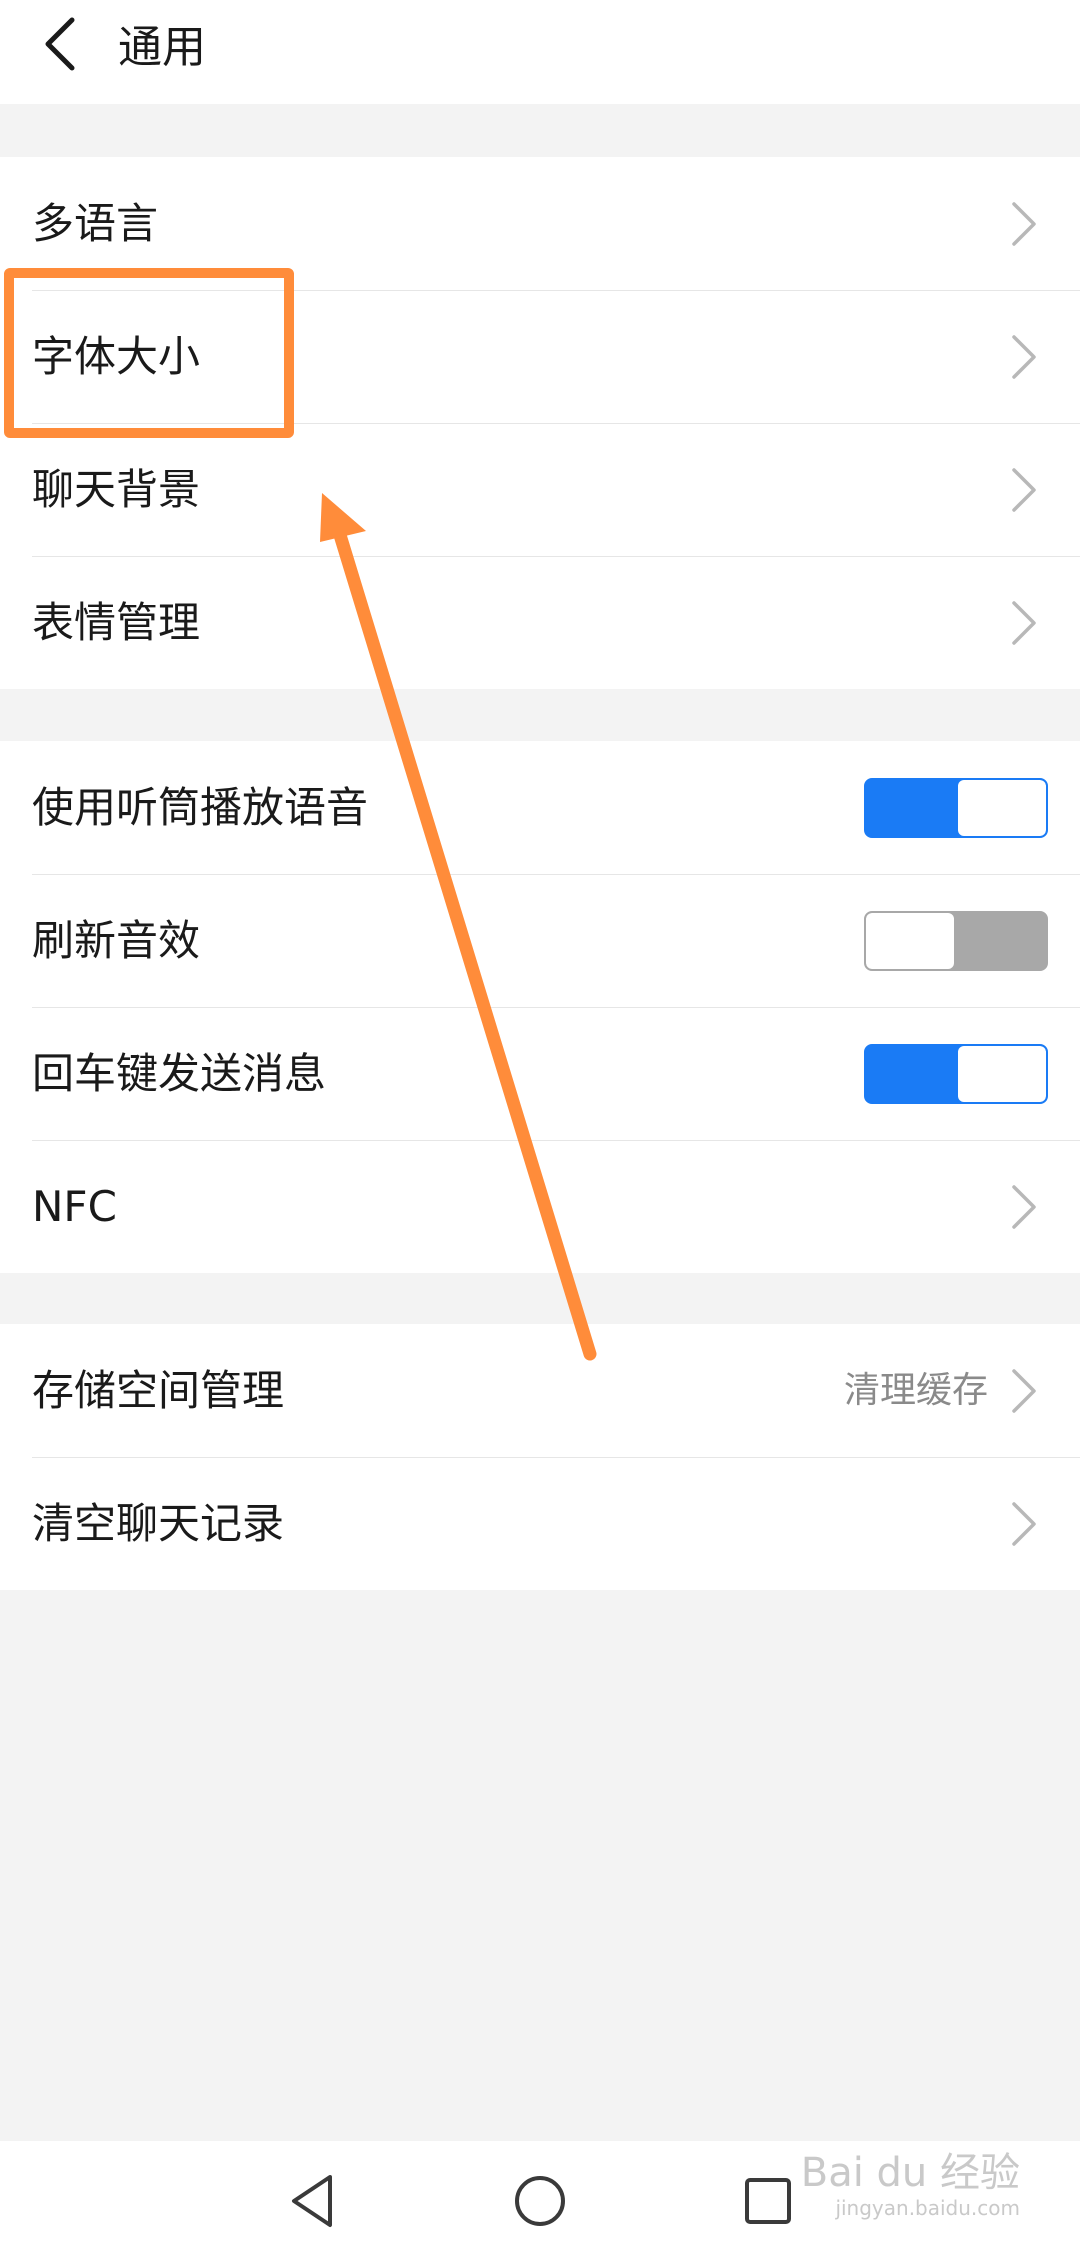 The image size is (1080, 2261). What do you see at coordinates (200, 807) in the screenshot?
I see `row-label: 使用听筒播放语音` at bounding box center [200, 807].